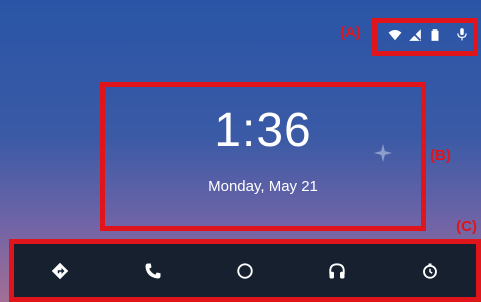  Describe the element at coordinates (350, 32) in the screenshot. I see `annotation-label-a: (A)` at that location.